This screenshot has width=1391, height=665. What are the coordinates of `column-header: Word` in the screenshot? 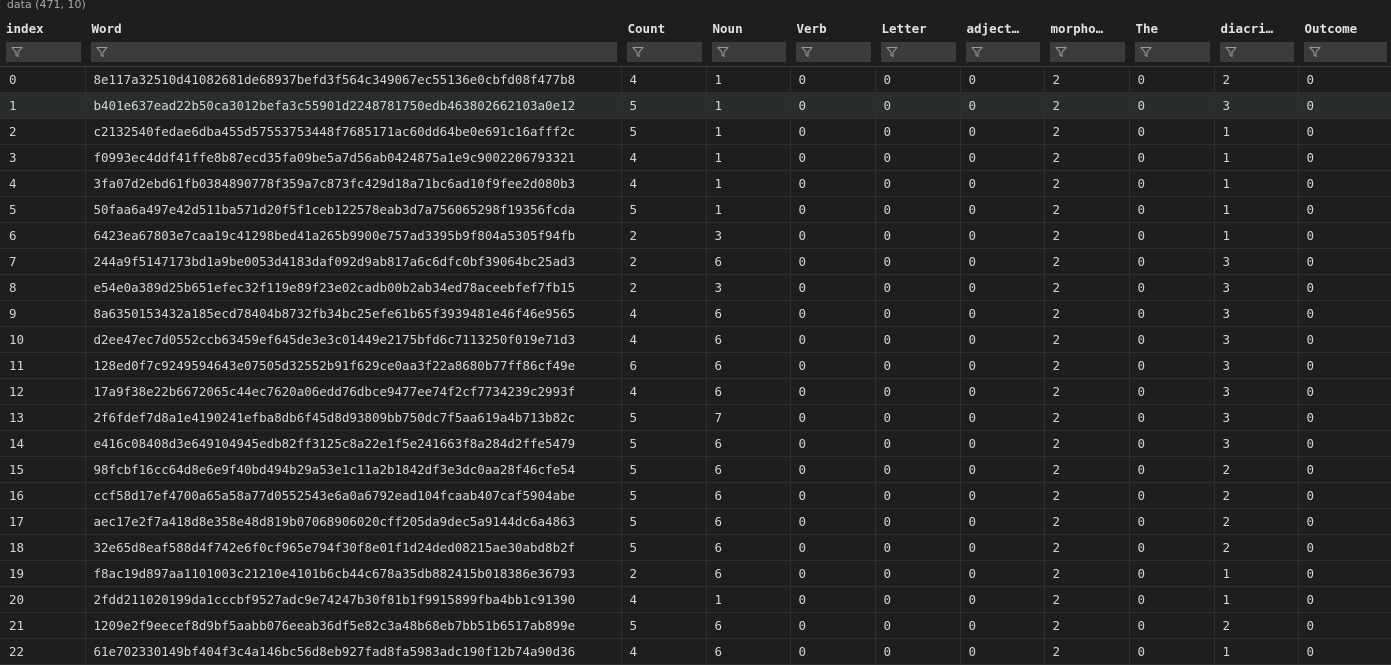 It's located at (353, 28).